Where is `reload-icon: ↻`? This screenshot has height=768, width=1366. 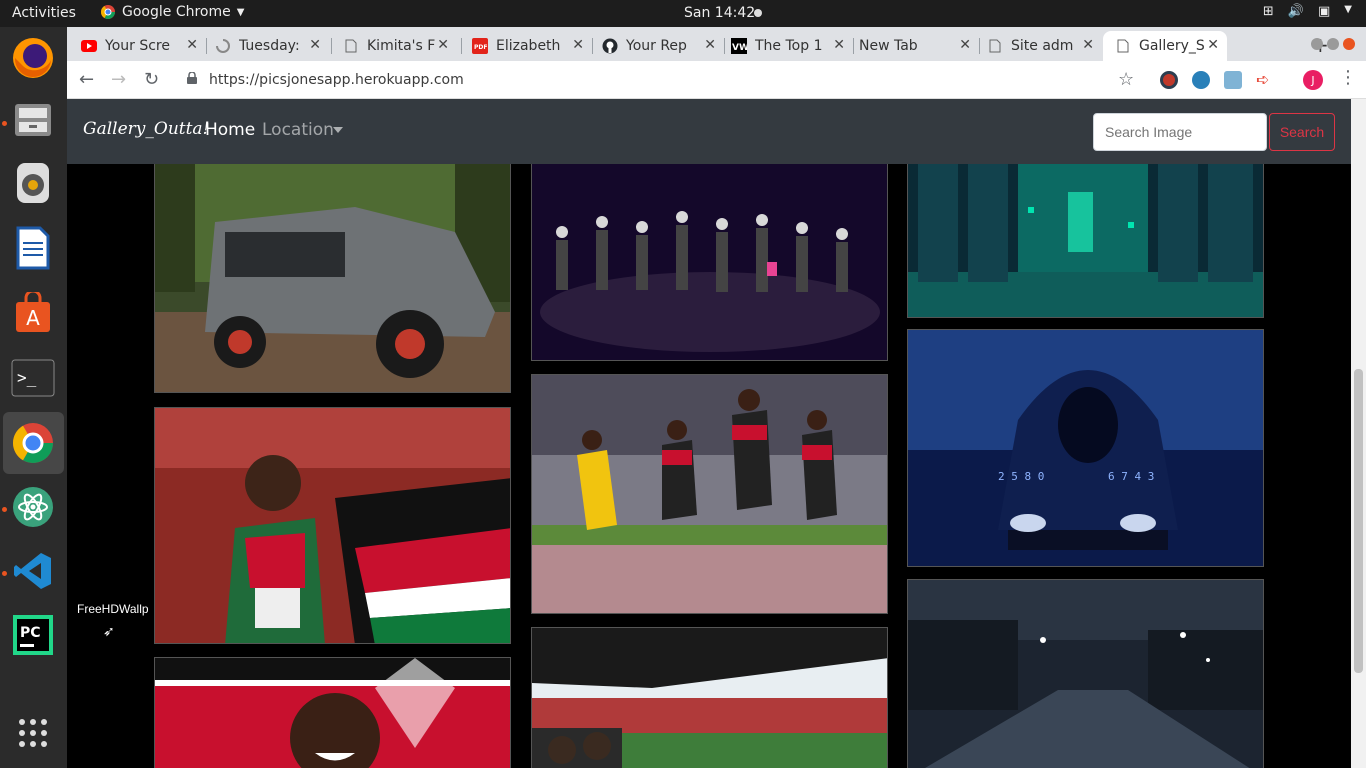 reload-icon: ↻ is located at coordinates (151, 79).